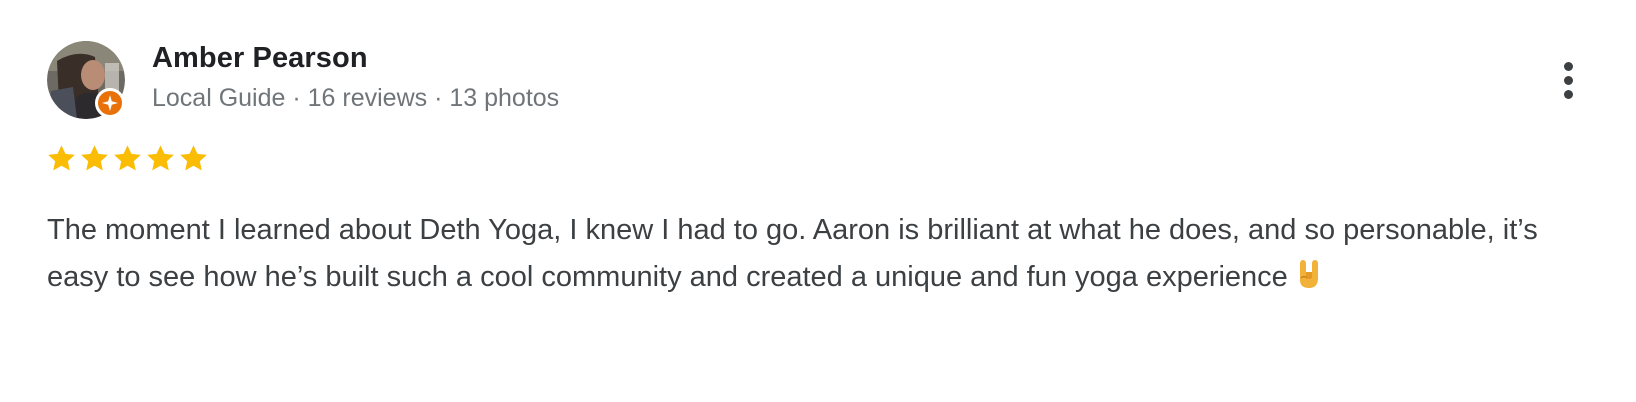 The width and height of the screenshot is (1636, 402). I want to click on local-guide-badge-icon, so click(110, 103).